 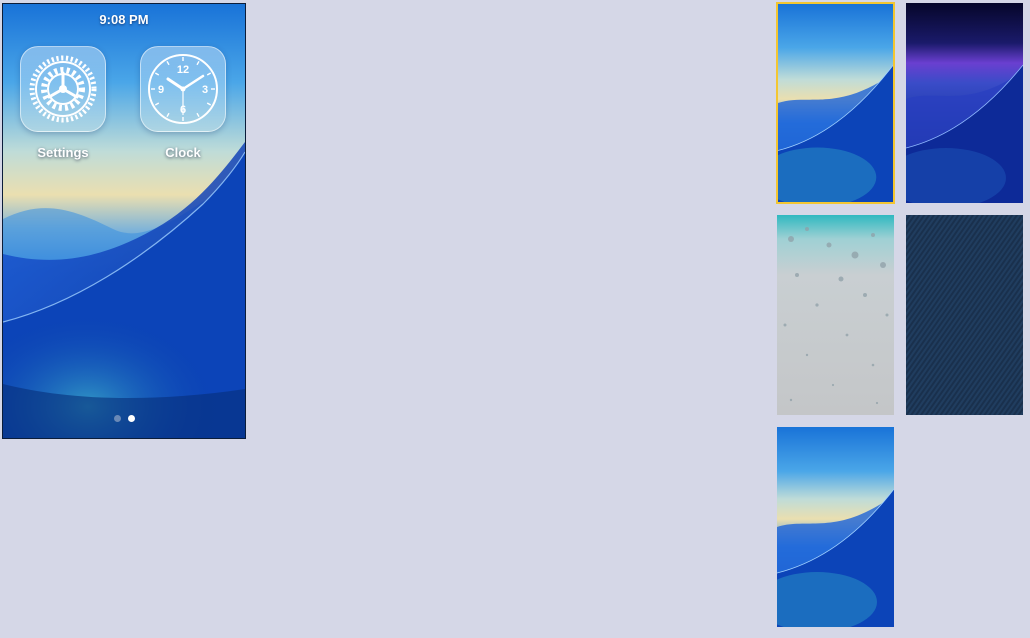 I want to click on app-label-settings: Settings, so click(x=63, y=152).